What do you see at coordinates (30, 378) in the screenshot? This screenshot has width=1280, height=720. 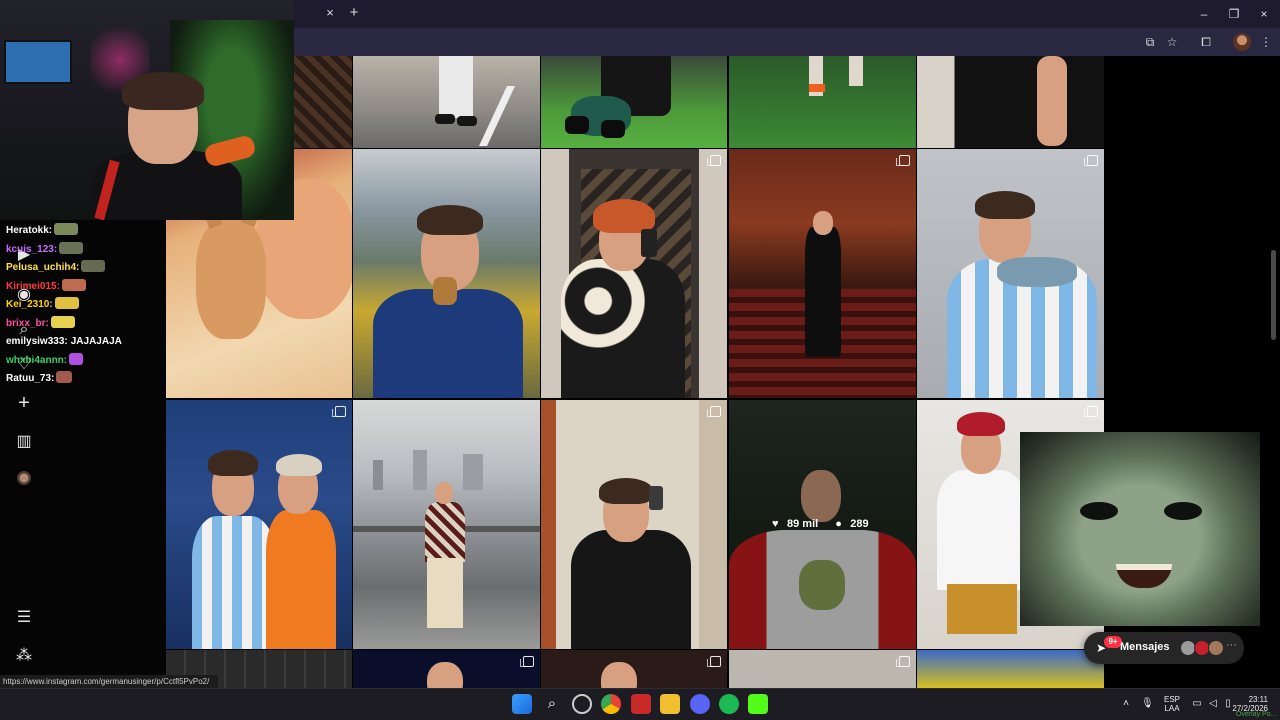 I see `chat-username: Ratuu_73:` at bounding box center [30, 378].